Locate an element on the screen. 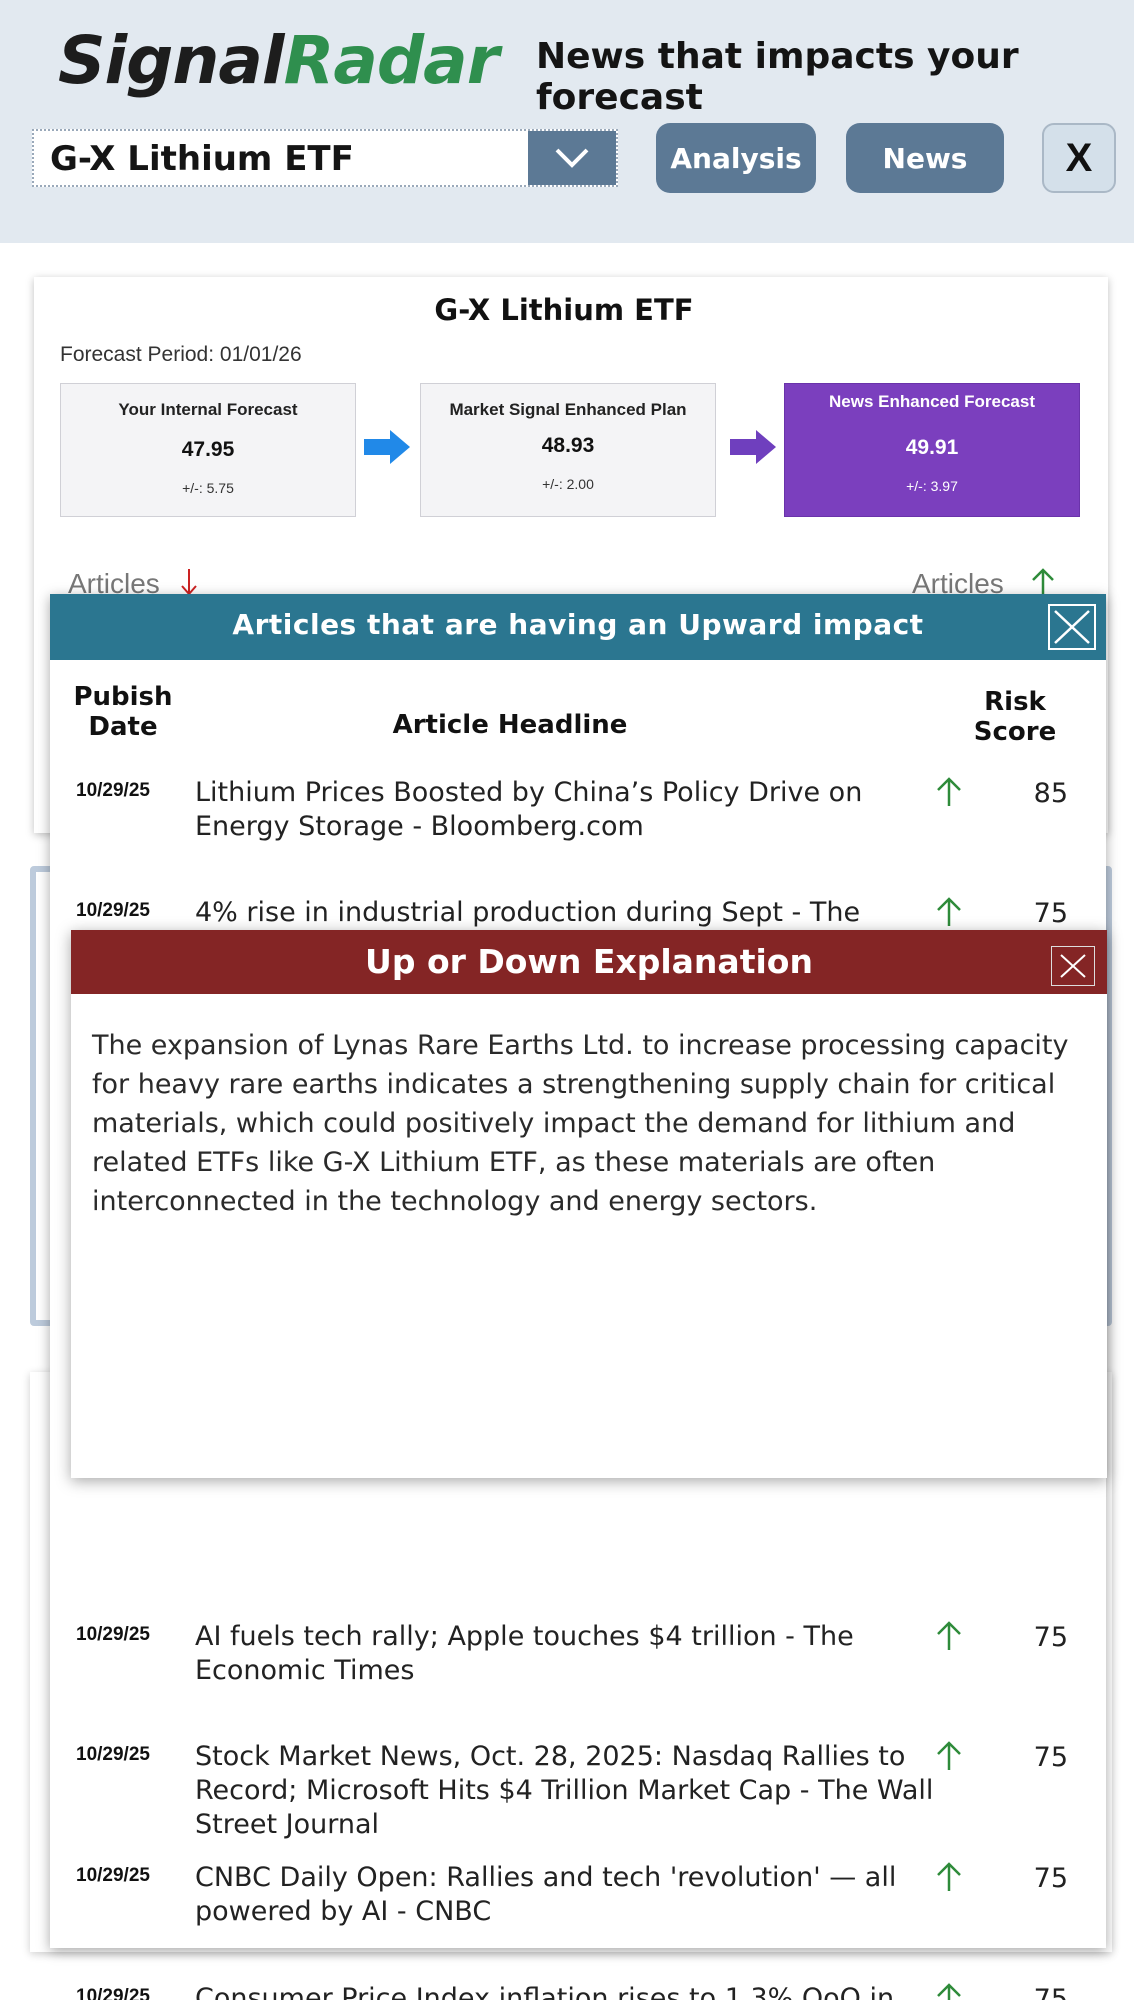 The image size is (1134, 2000). analysis-button: Analysis is located at coordinates (736, 158).